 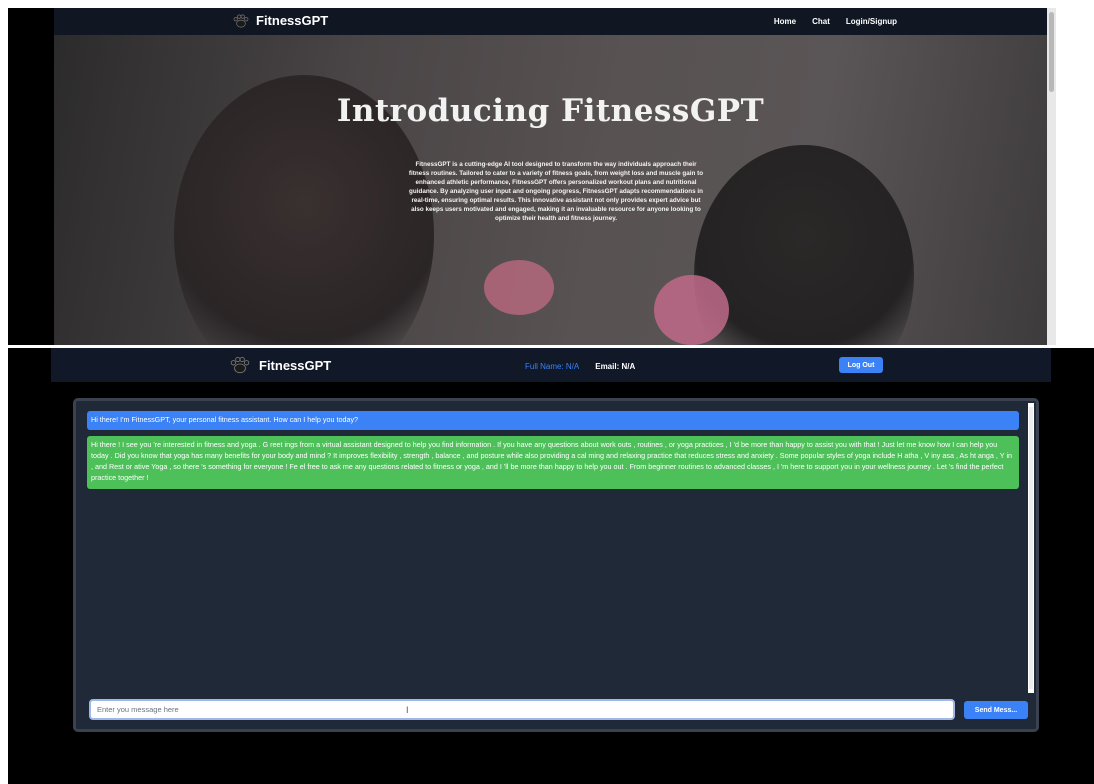 What do you see at coordinates (691, 310) in the screenshot?
I see `hero-photo-glove-right` at bounding box center [691, 310].